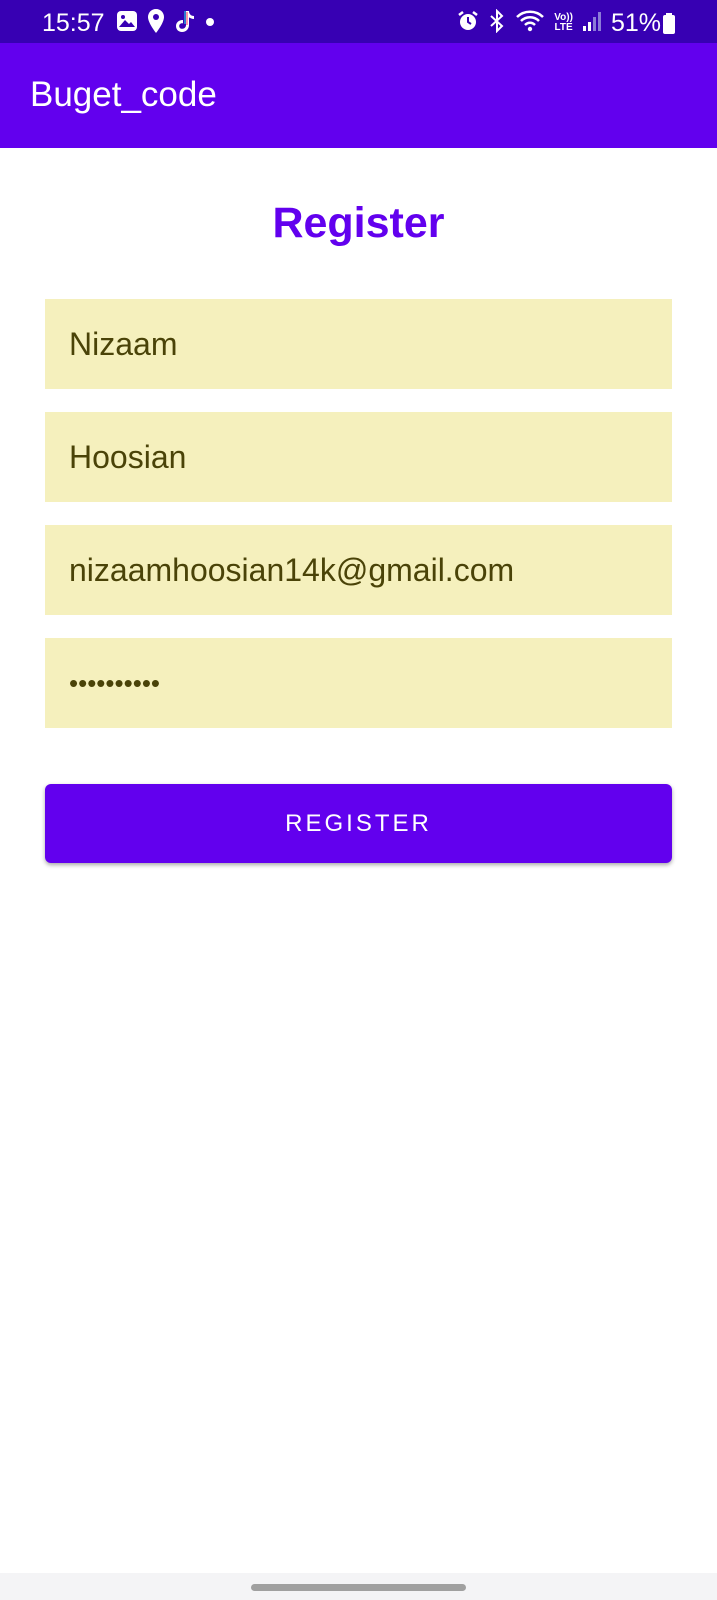 The height and width of the screenshot is (1600, 717). What do you see at coordinates (358, 344) in the screenshot?
I see `first-name-field: Nizaam` at bounding box center [358, 344].